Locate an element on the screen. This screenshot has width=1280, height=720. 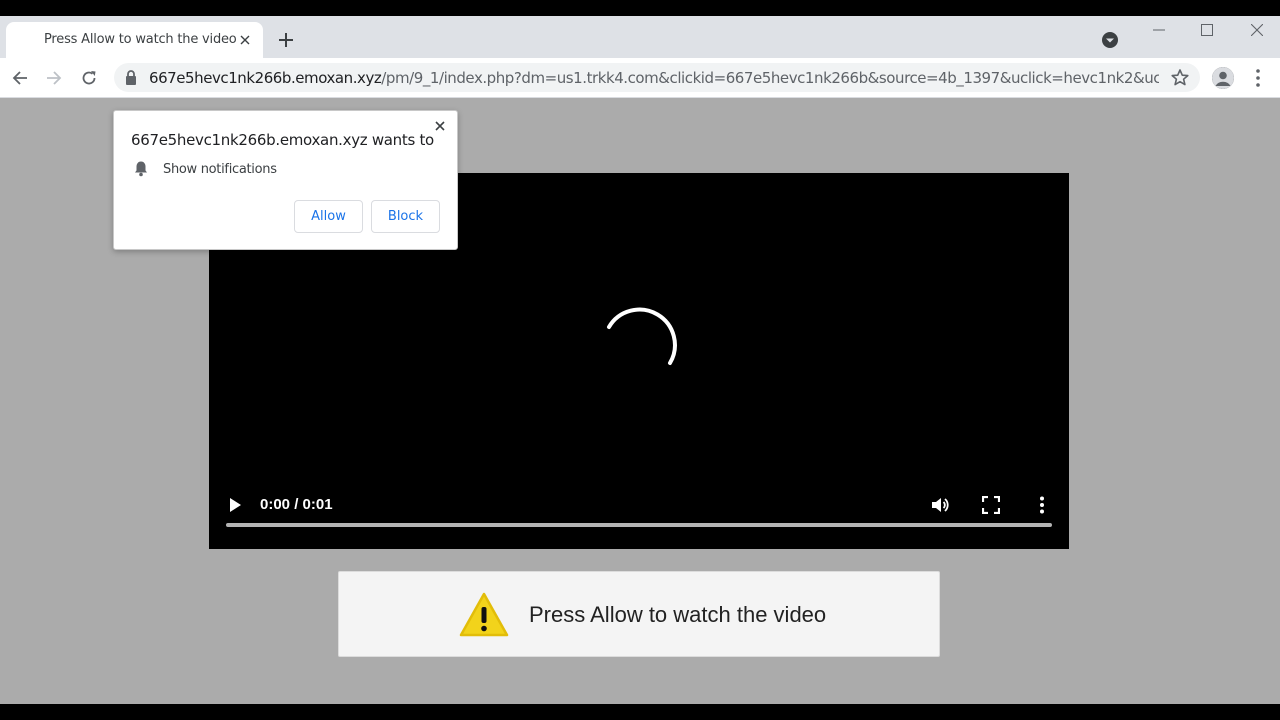
lock-icon is located at coordinates (131, 77).